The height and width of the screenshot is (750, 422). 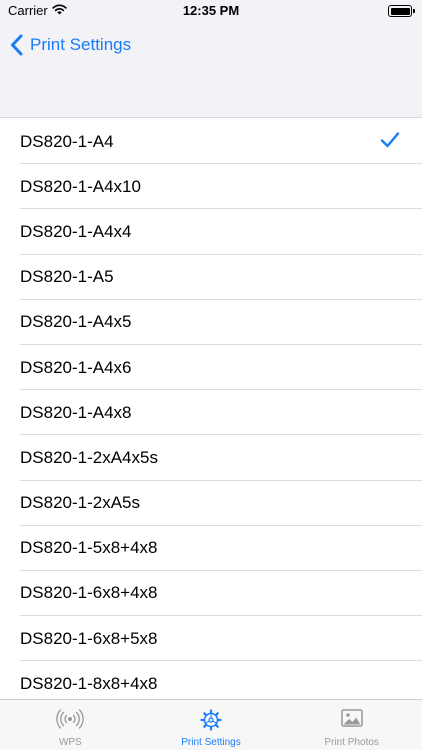 What do you see at coordinates (76, 322) in the screenshot?
I see `list-item-label: DS820-1-A4x5` at bounding box center [76, 322].